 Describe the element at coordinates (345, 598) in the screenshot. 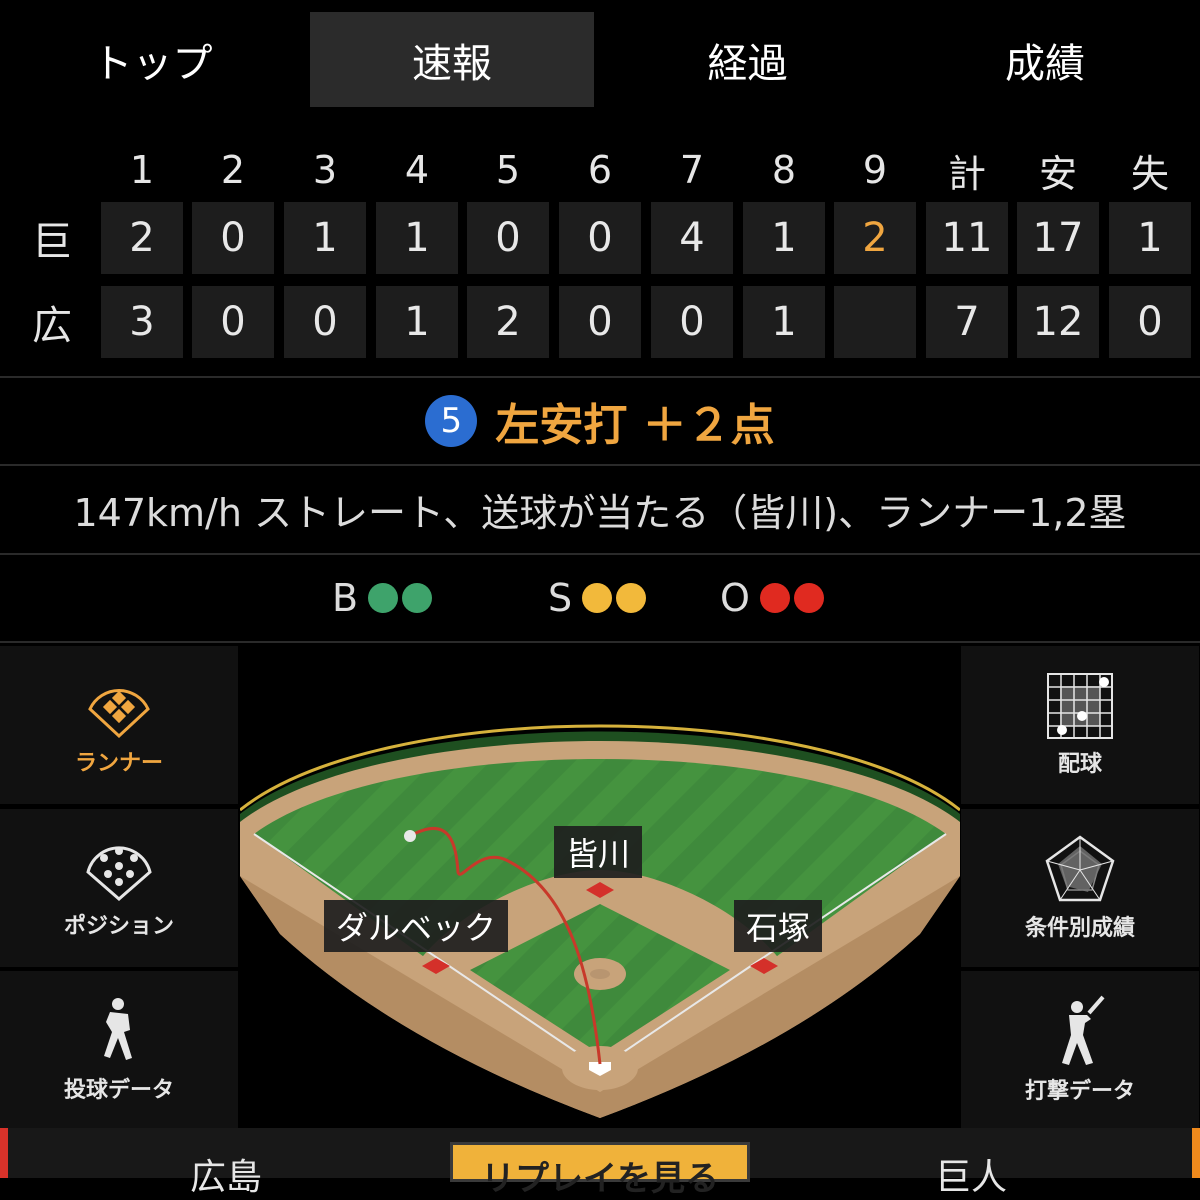

I see `balls-label: B` at that location.